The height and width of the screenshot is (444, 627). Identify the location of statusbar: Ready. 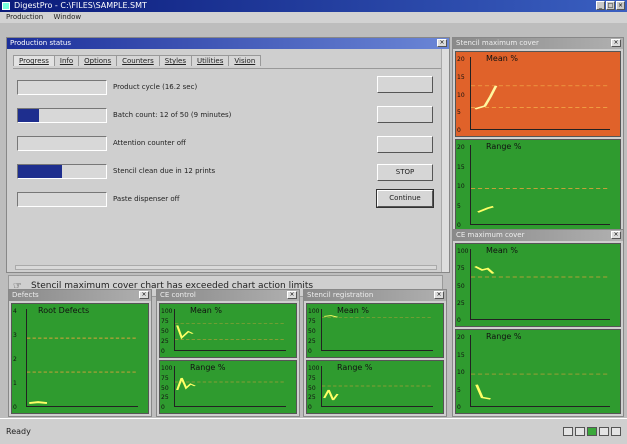
(313, 431).